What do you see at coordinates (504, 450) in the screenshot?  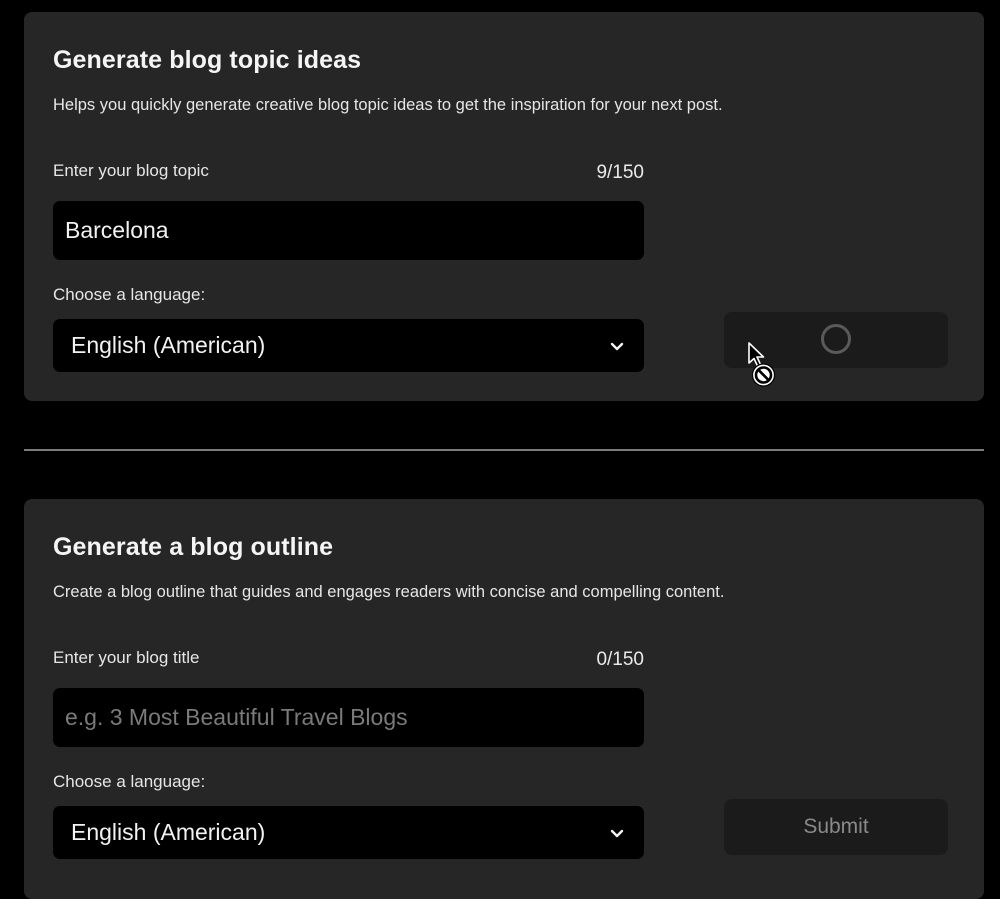 I see `section-divider` at bounding box center [504, 450].